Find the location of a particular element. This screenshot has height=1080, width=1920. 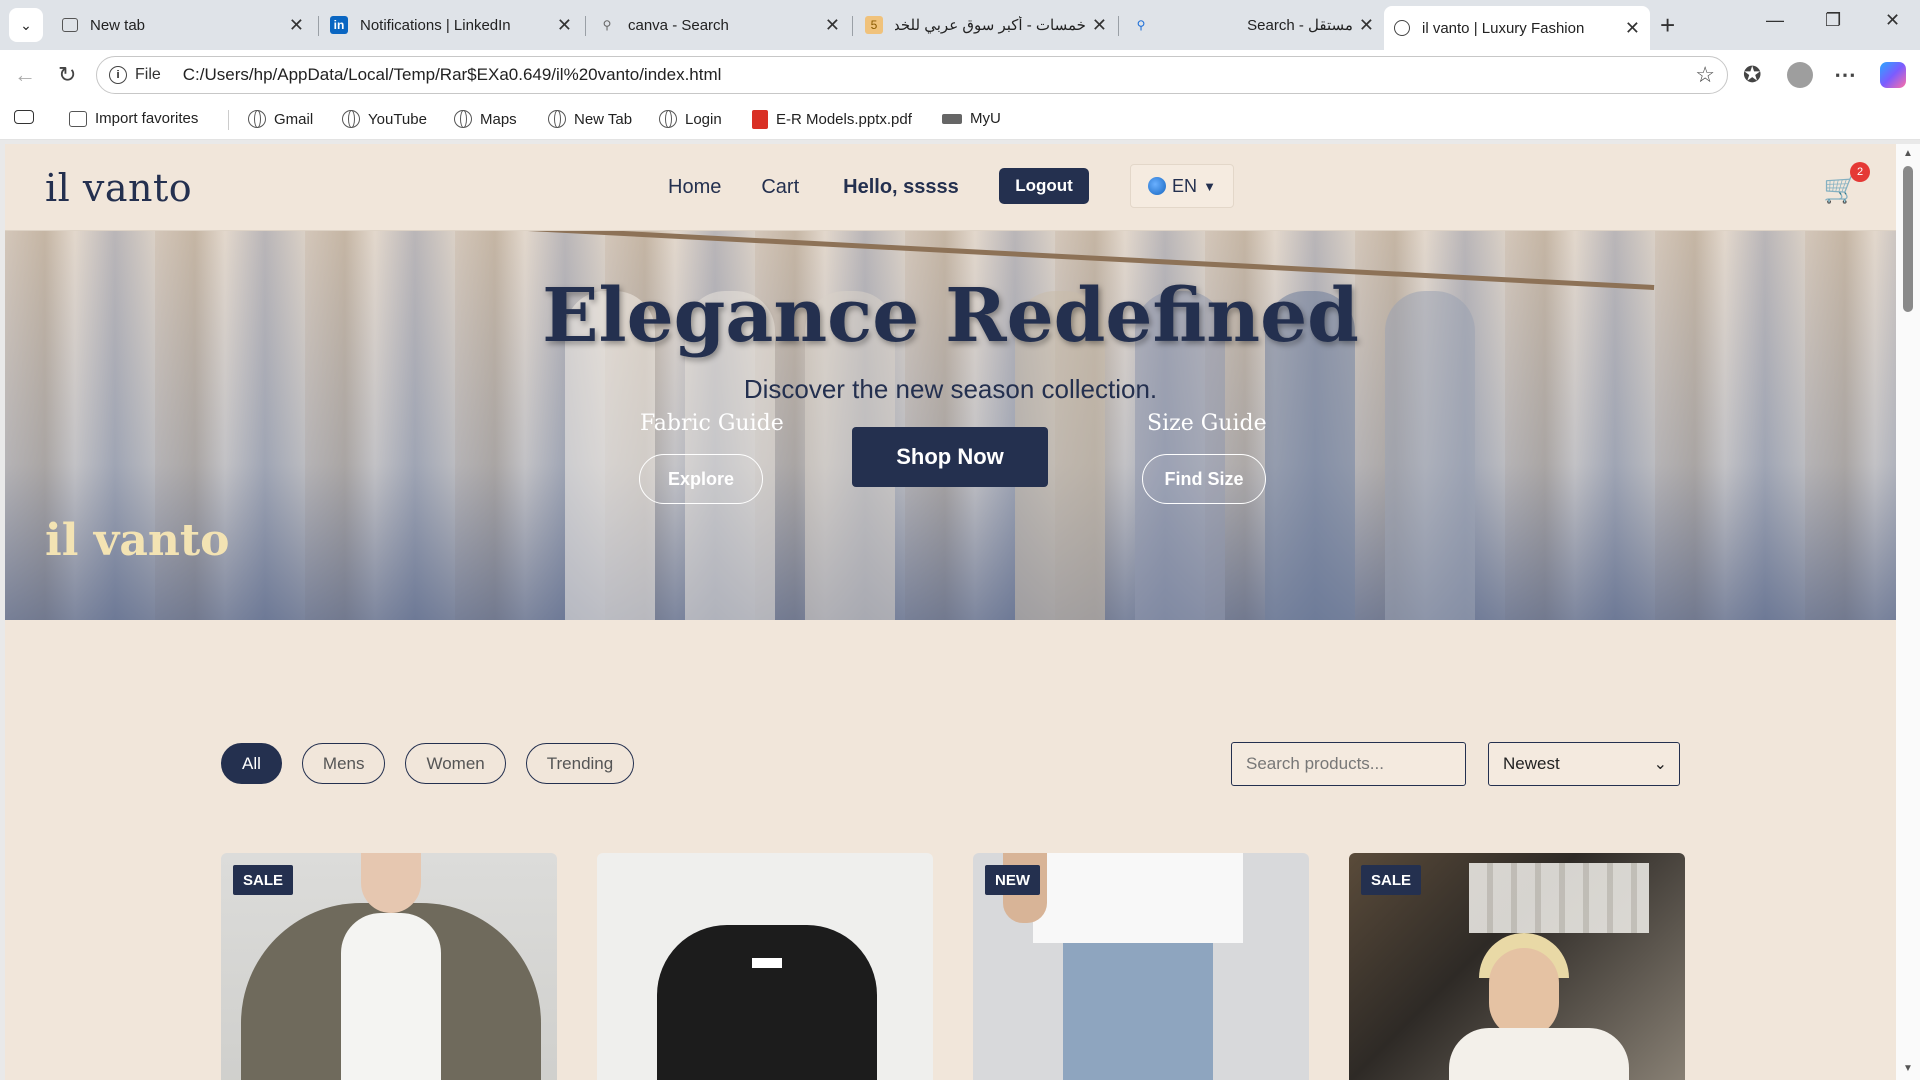

hero-title: Elegance Redefined is located at coordinates (950, 316).